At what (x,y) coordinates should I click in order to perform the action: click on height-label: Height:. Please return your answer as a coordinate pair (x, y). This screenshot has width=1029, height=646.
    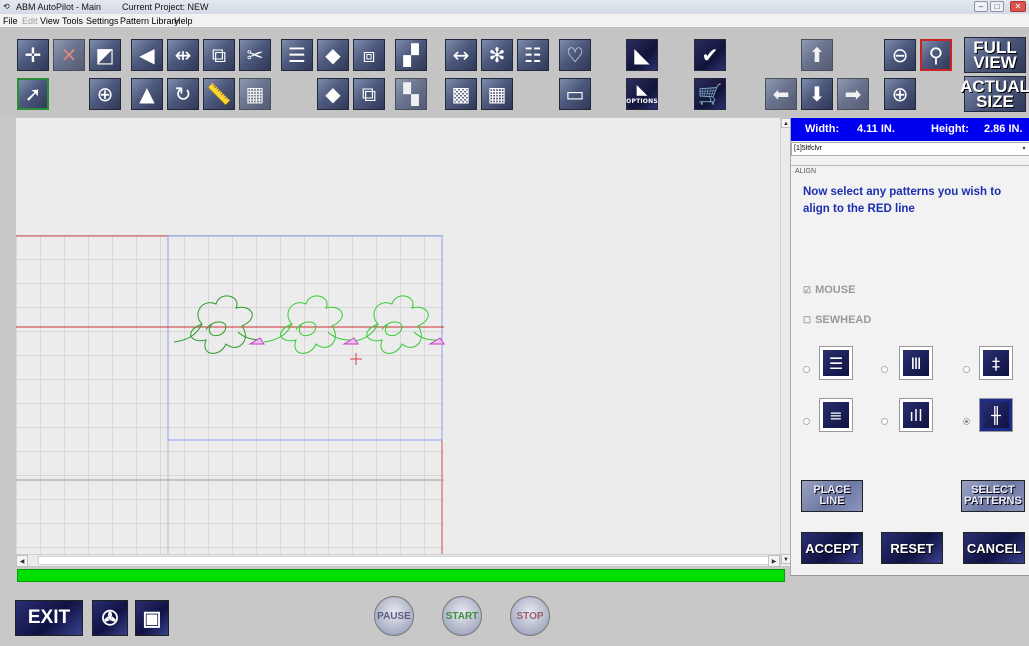
    Looking at the image, I should click on (950, 129).